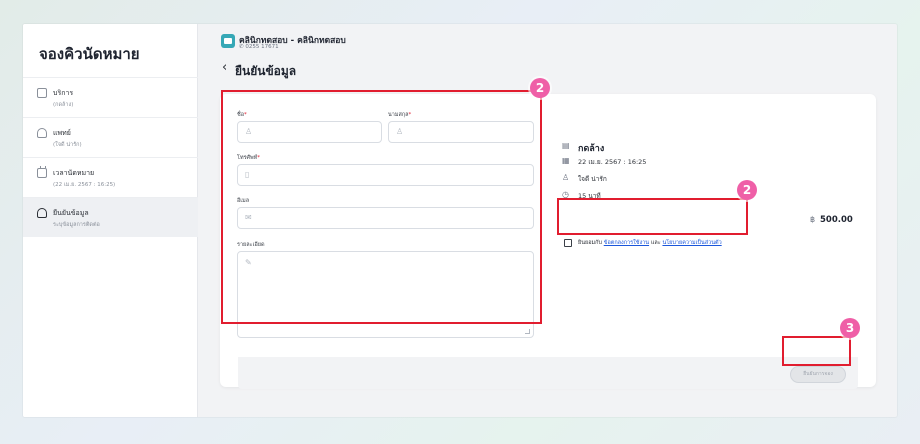 This screenshot has width=920, height=444. Describe the element at coordinates (540, 88) in the screenshot. I see `annotation-badge-form: 2` at that location.